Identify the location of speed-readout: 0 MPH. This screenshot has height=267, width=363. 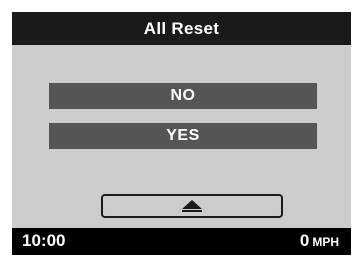
(319, 241).